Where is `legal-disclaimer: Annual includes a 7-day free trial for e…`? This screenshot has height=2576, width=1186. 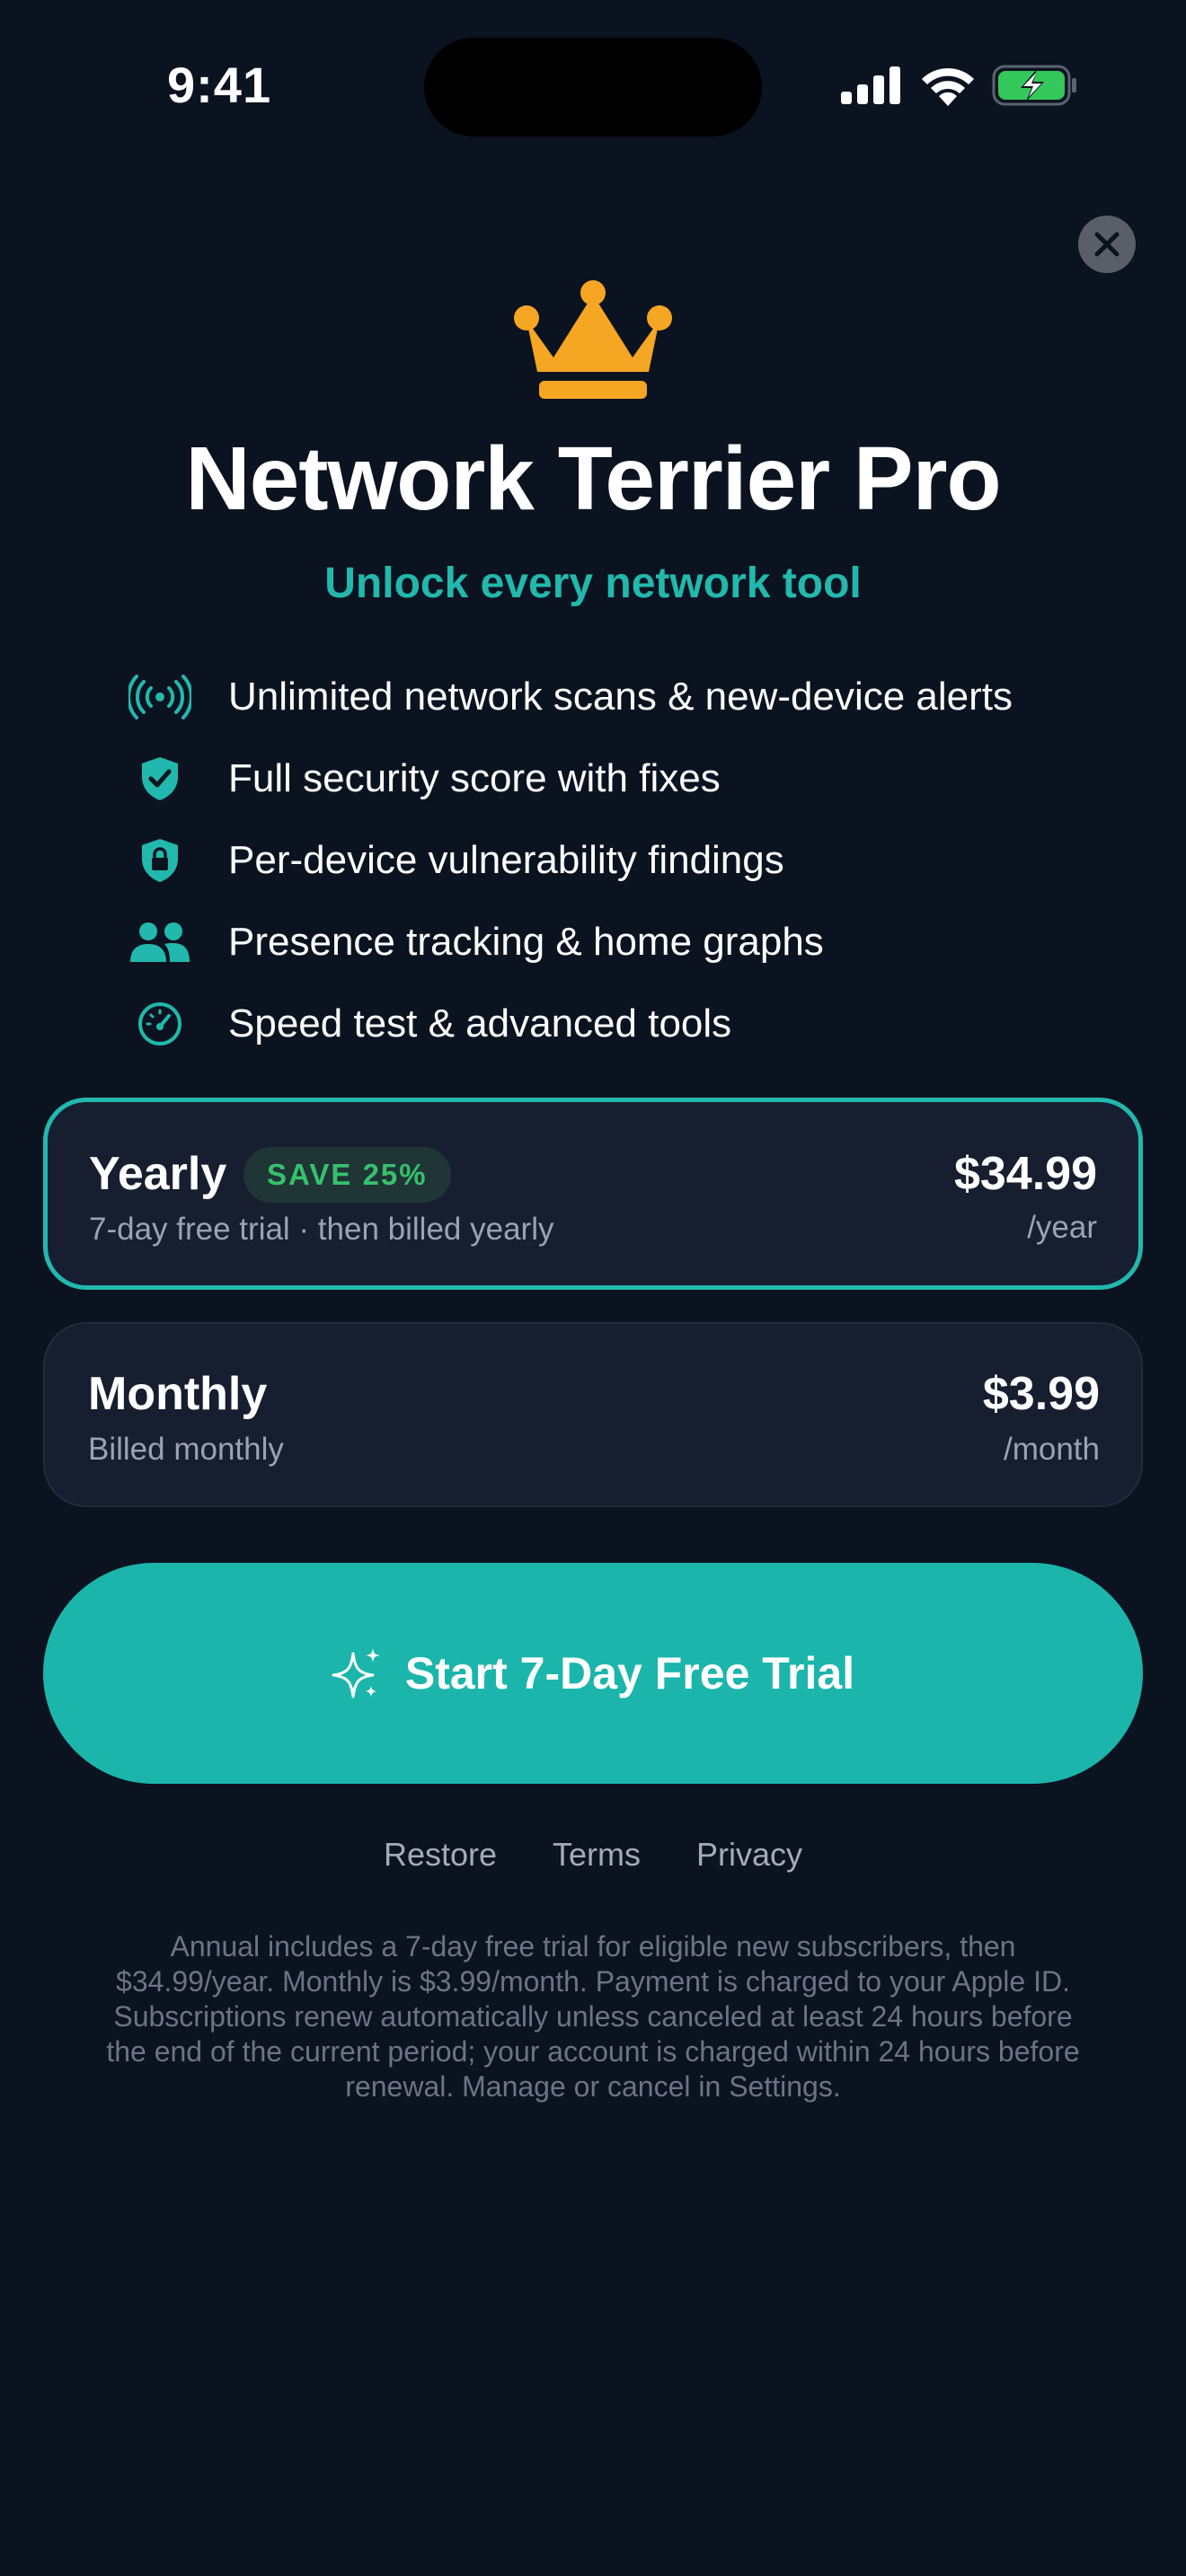 legal-disclaimer: Annual includes a 7-day free trial for e… is located at coordinates (593, 2016).